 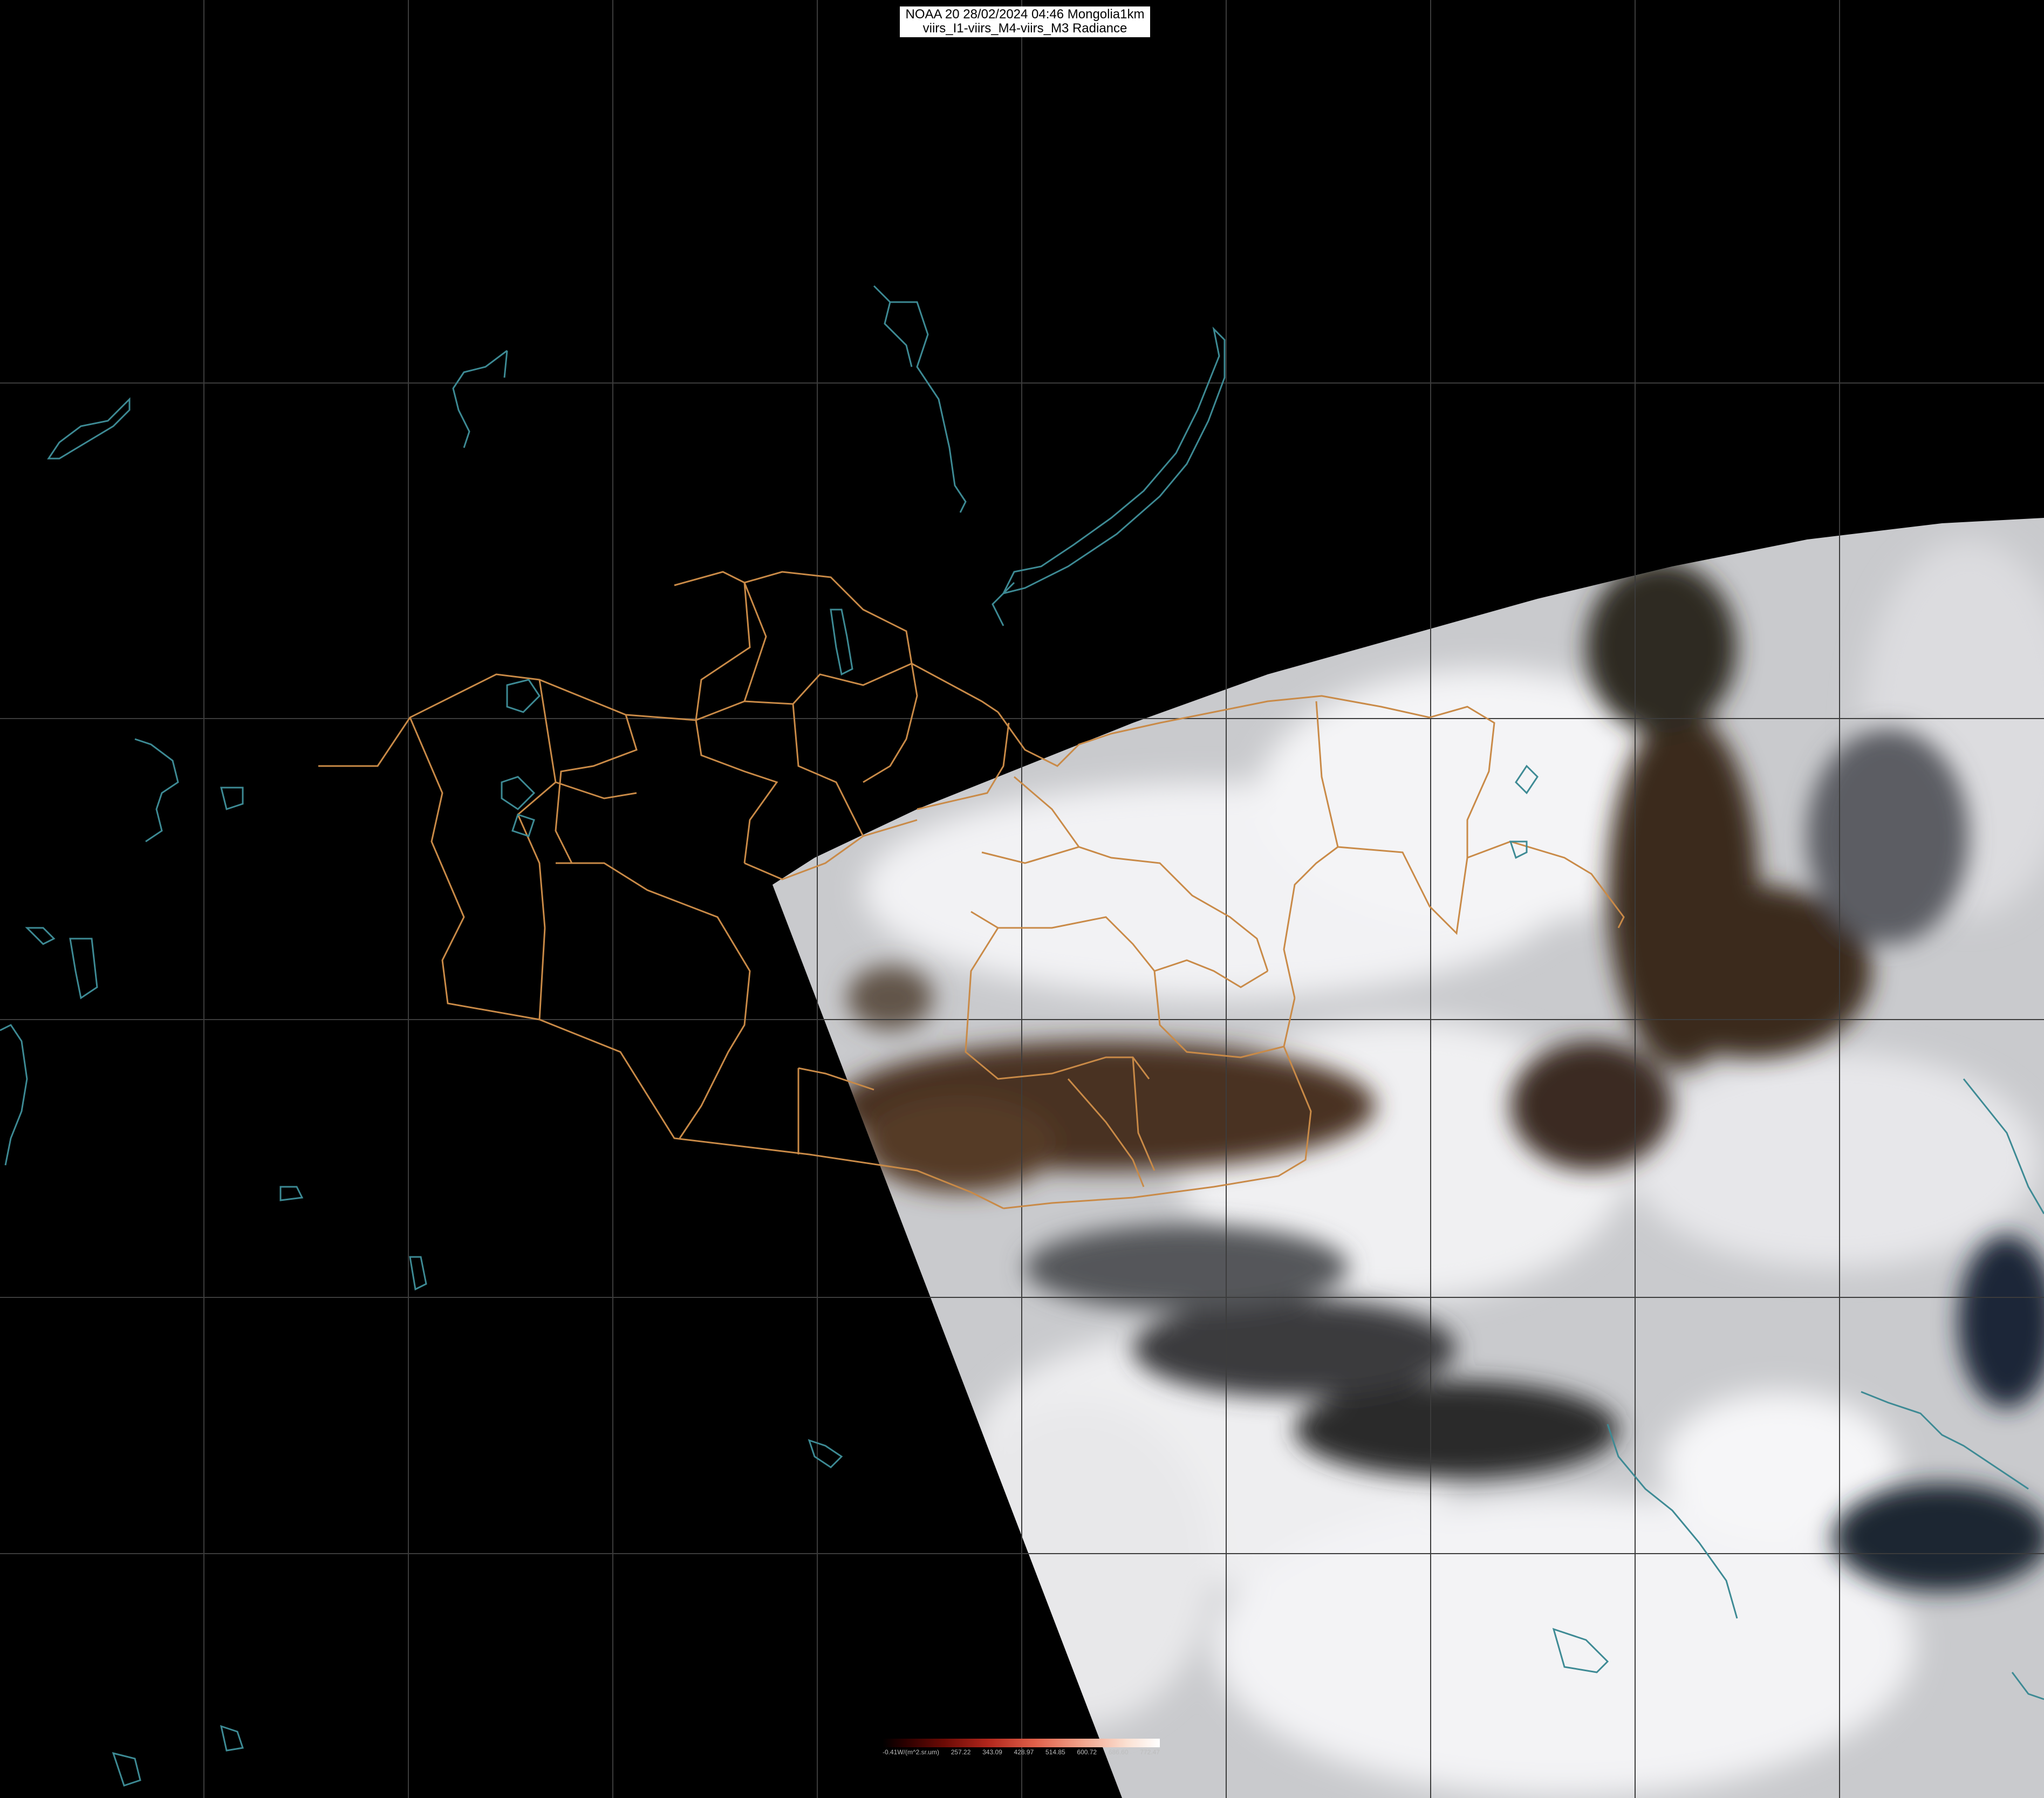 I want to click on colorbar-tick: 600.72, so click(x=1087, y=1752).